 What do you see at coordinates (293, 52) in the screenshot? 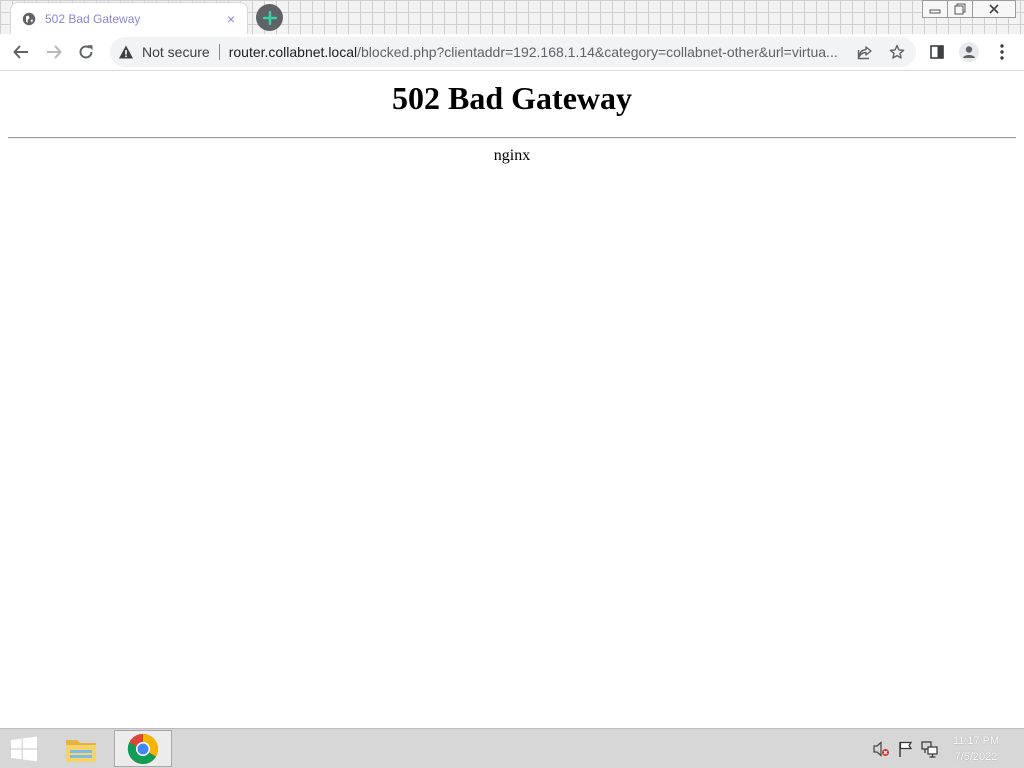
I see `url-host: router.collabnet.local` at bounding box center [293, 52].